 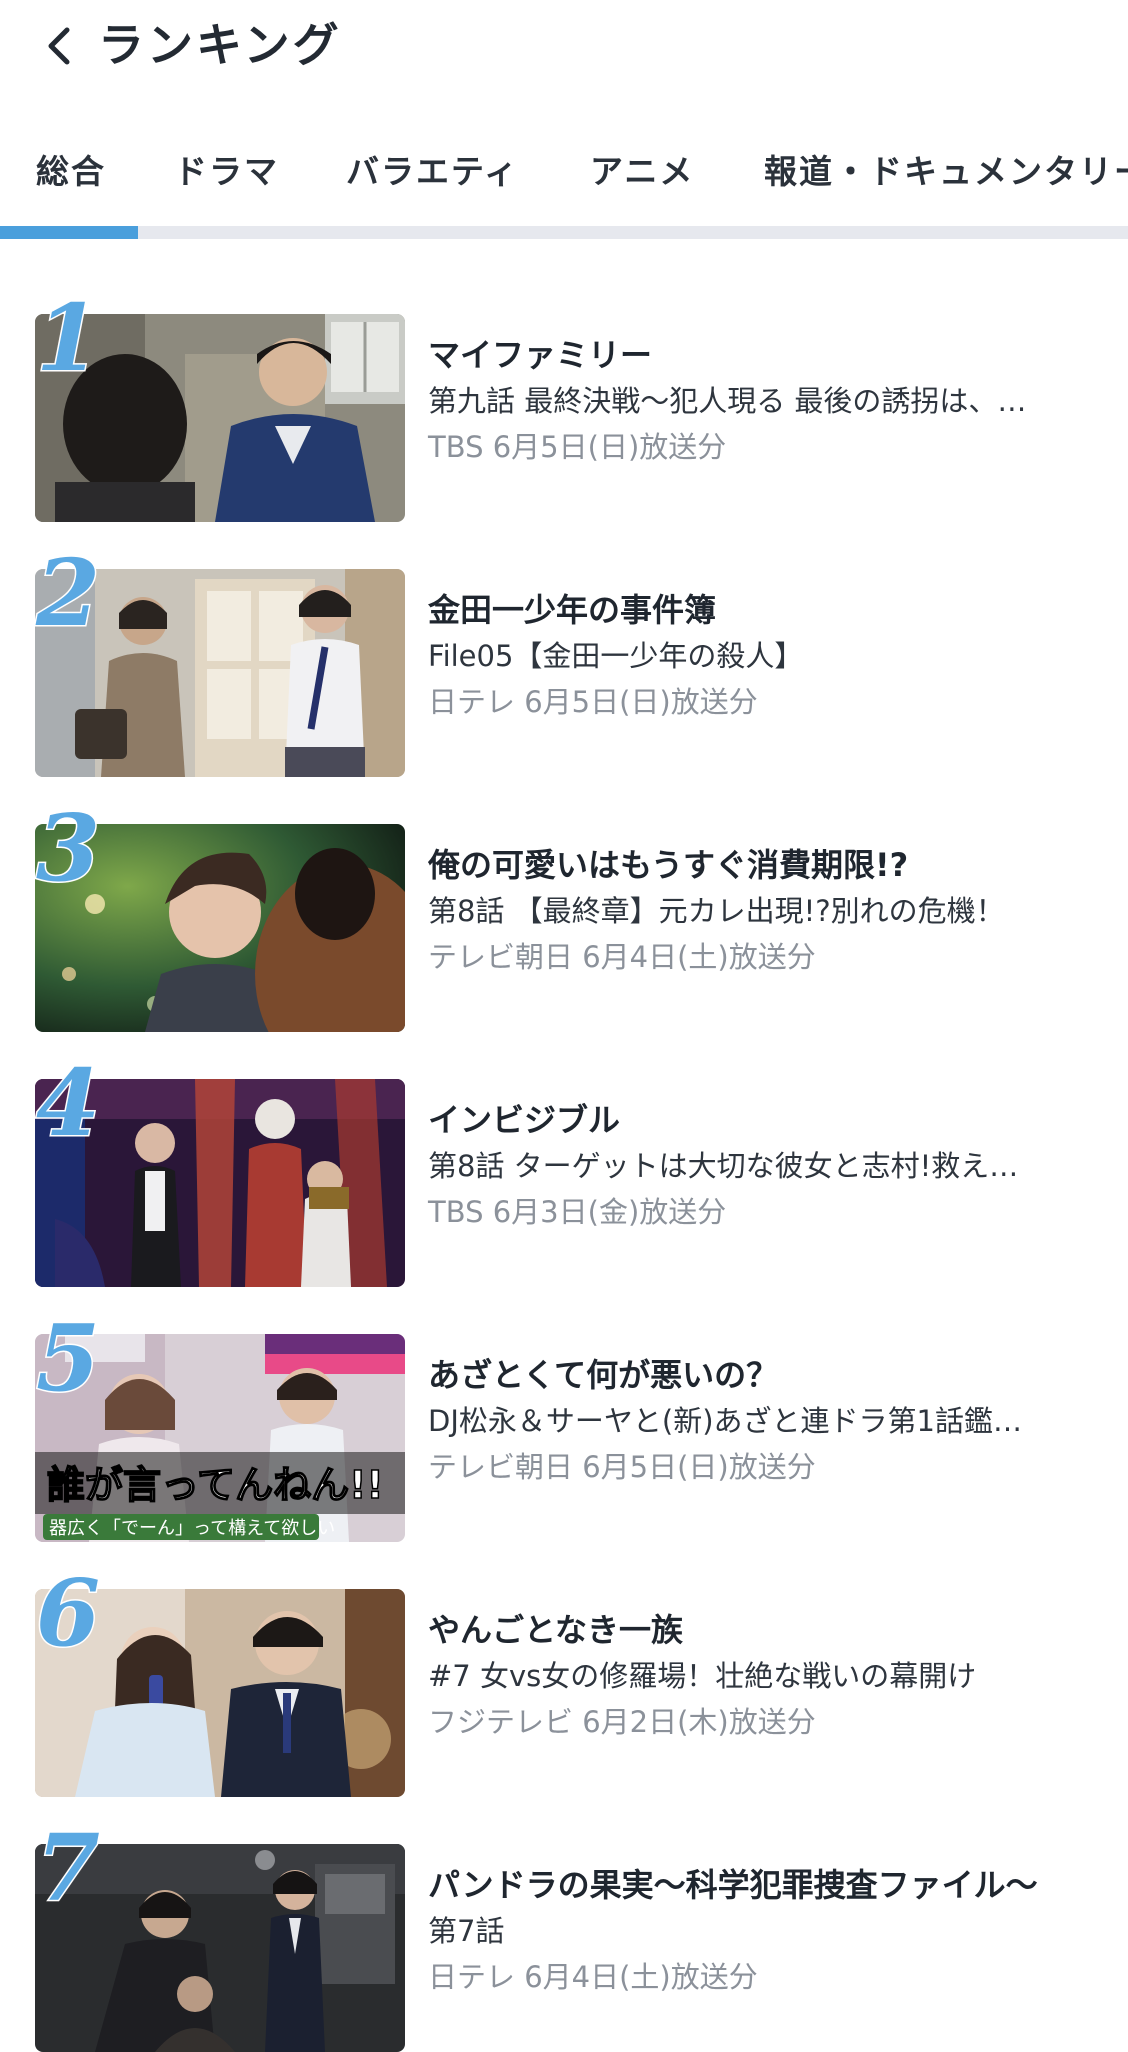 I want to click on top-bar: ランキング, so click(x=564, y=45).